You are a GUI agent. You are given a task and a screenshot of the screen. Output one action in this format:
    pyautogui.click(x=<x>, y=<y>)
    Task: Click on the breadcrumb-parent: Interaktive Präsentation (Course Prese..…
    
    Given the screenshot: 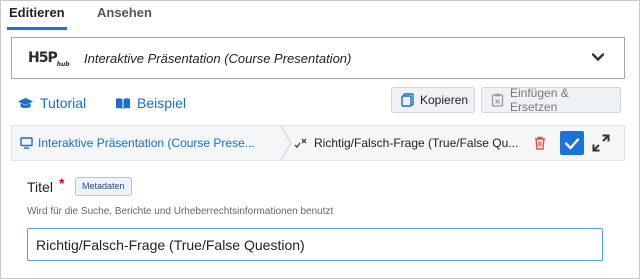 What is the action you would take?
    pyautogui.click(x=137, y=143)
    